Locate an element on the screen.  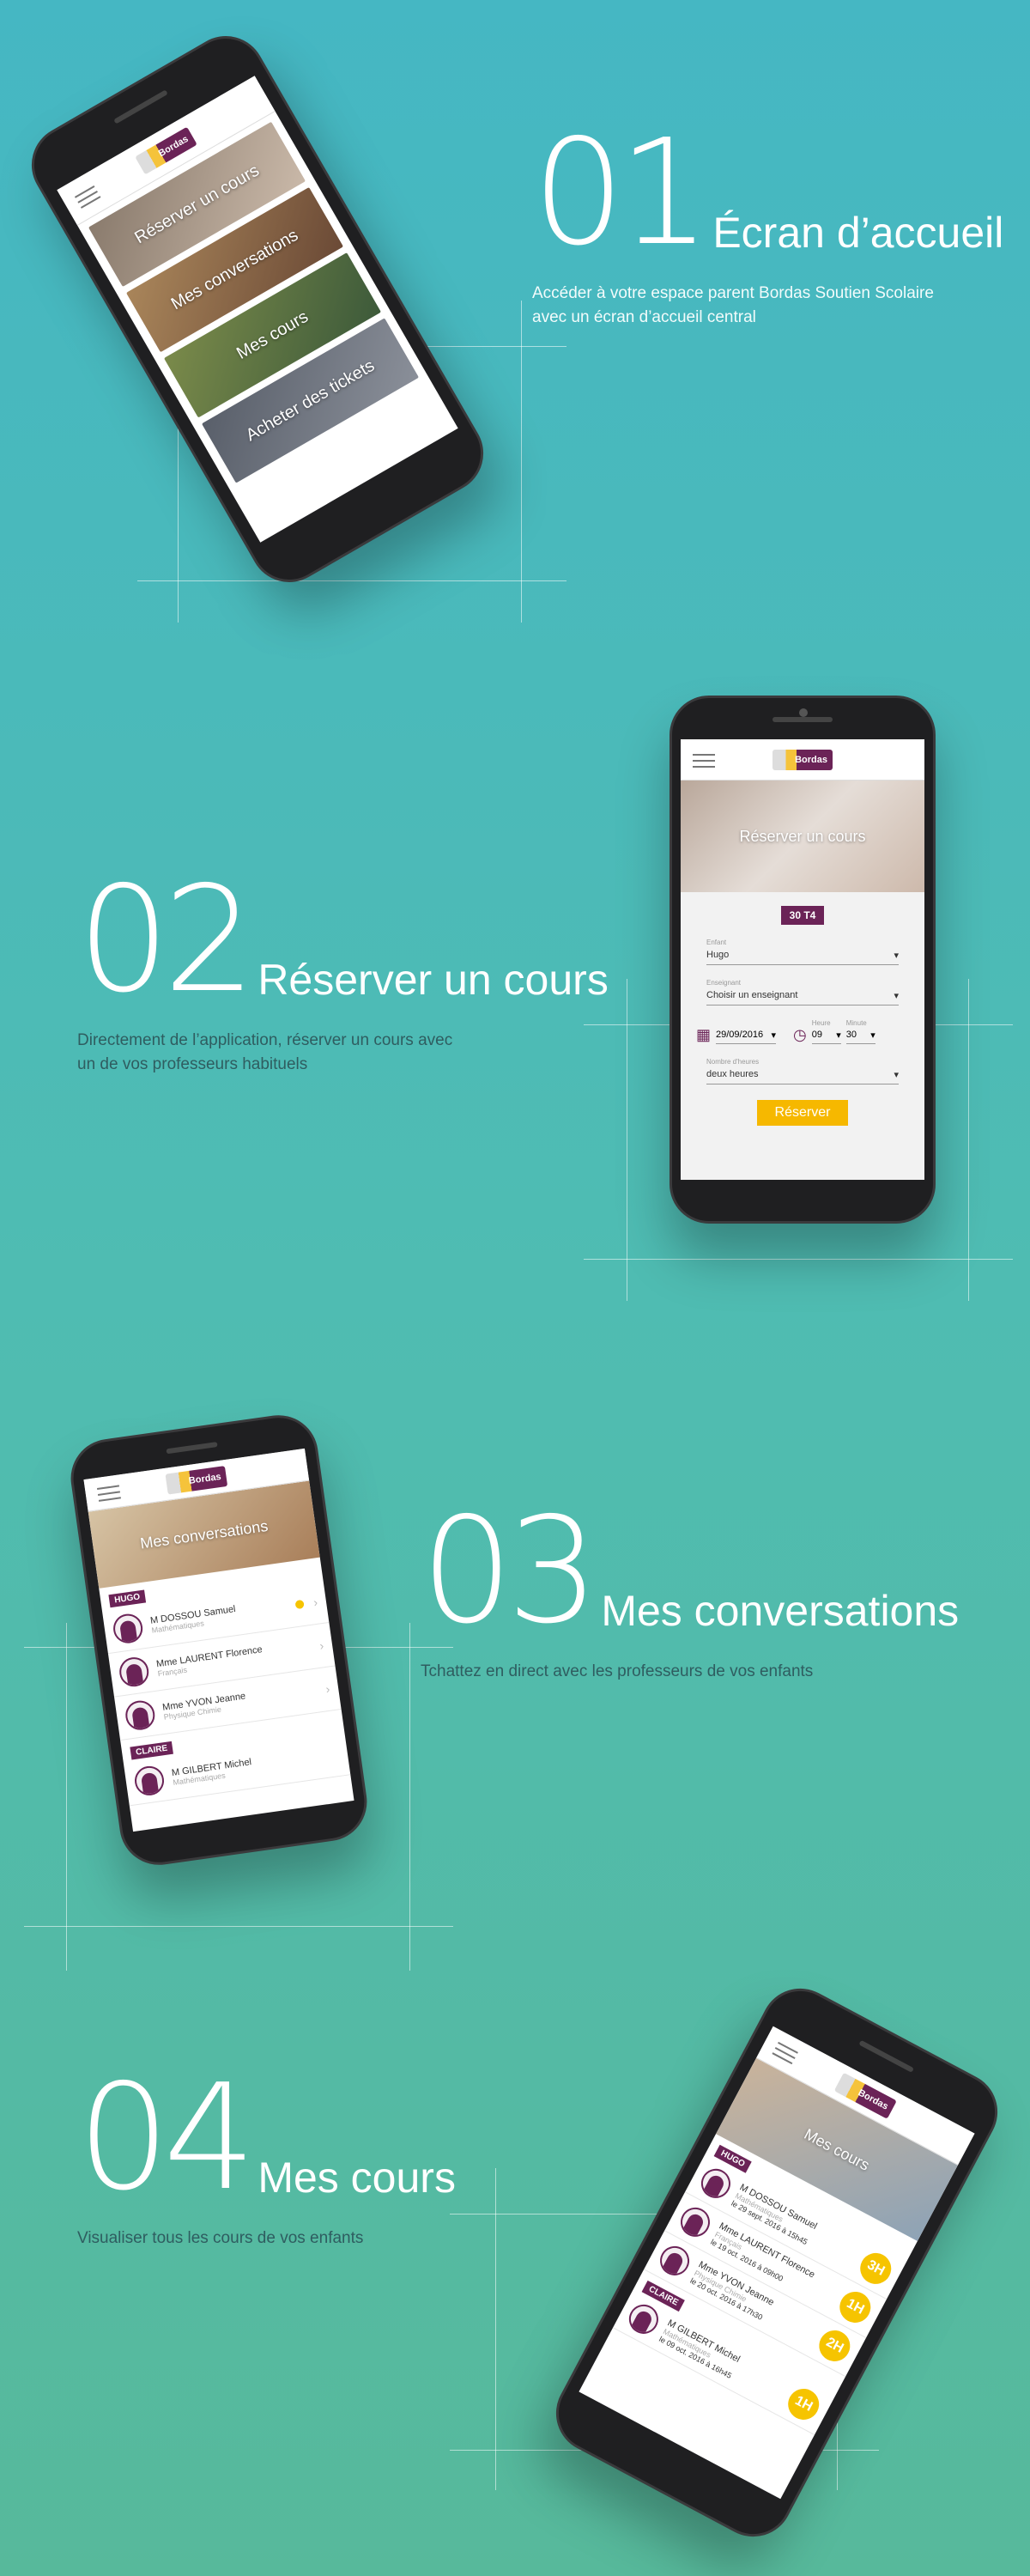
field-label: Heure is located at coordinates (821, 1023).